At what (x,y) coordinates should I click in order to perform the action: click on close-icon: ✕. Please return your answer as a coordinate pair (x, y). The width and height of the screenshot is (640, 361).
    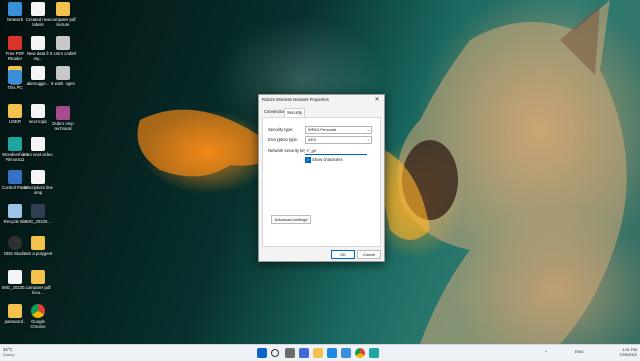
    Looking at the image, I should click on (377, 99).